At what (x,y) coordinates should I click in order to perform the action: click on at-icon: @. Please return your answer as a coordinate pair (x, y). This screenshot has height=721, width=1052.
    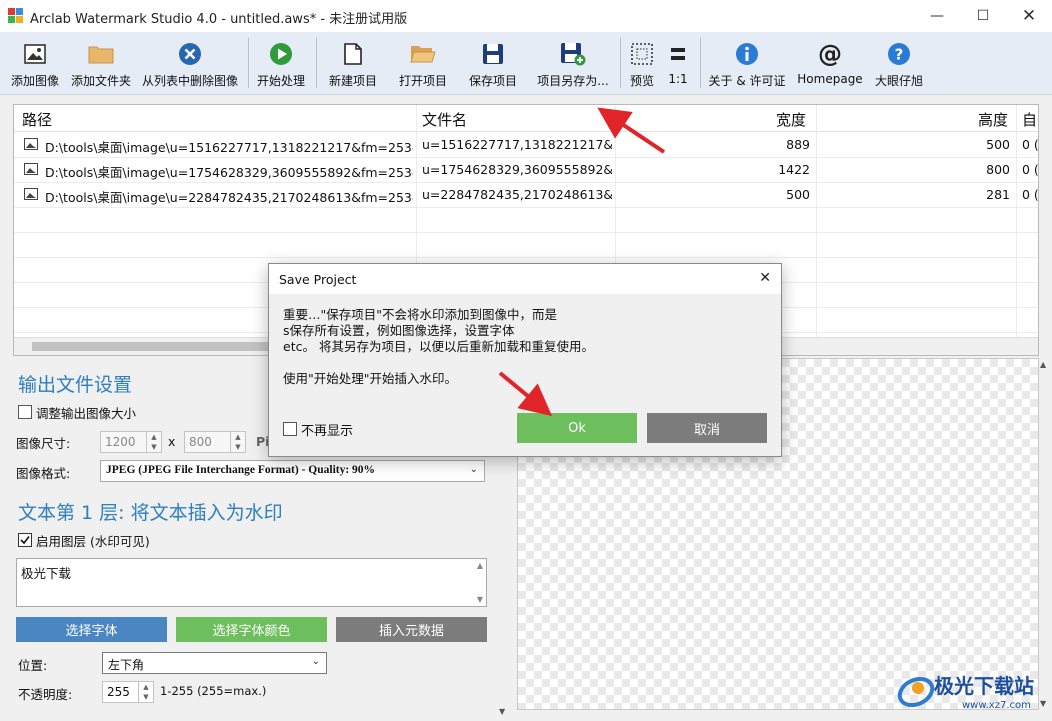
    Looking at the image, I should click on (830, 54).